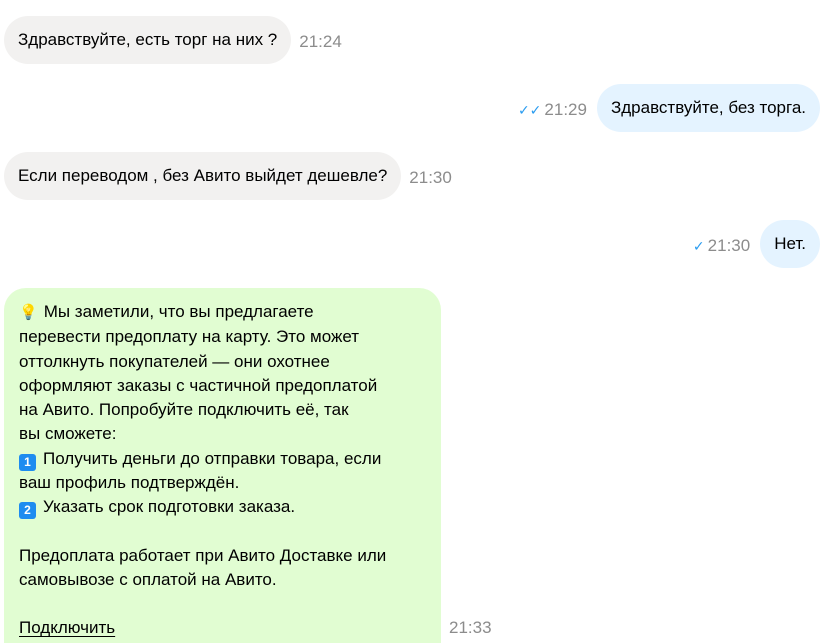  What do you see at coordinates (790, 244) in the screenshot?
I see `message-bubble: Нет.` at bounding box center [790, 244].